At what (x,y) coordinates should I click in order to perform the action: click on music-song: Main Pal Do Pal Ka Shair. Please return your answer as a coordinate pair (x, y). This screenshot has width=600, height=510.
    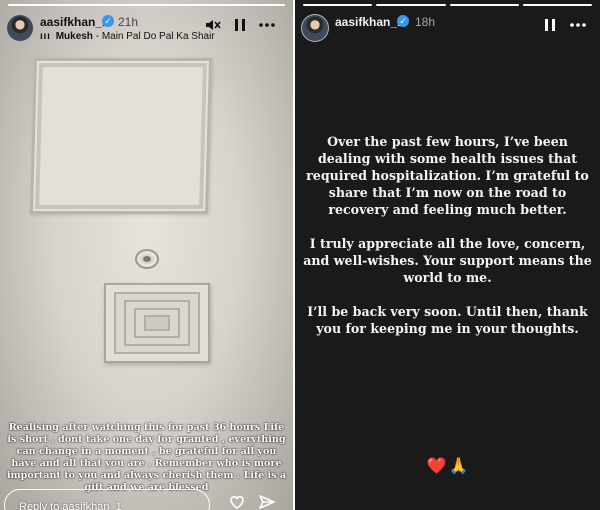
    Looking at the image, I should click on (158, 36).